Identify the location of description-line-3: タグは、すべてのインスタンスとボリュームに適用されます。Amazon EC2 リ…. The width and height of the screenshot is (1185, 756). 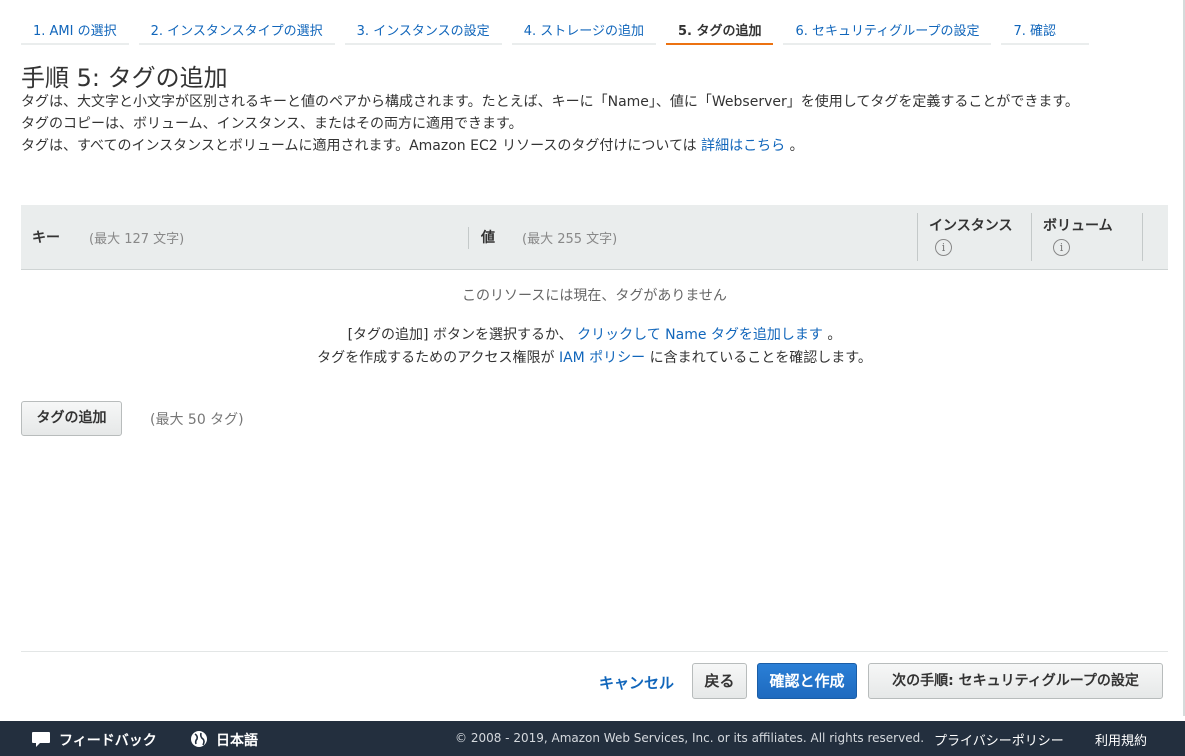
(596, 146).